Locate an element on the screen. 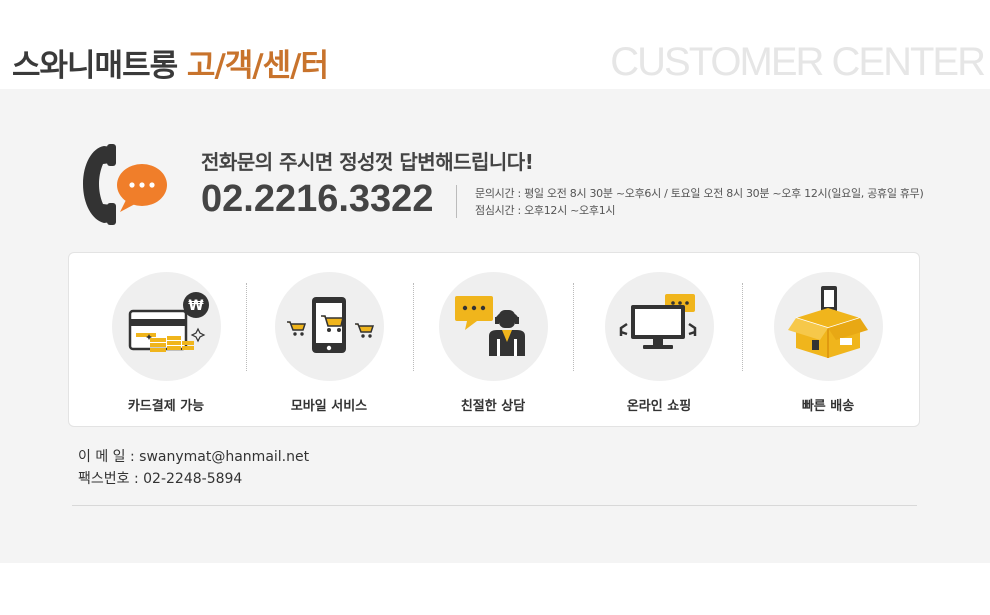 Image resolution: width=990 pixels, height=615 pixels. phone-number: 02.2216.3322 is located at coordinates (317, 199).